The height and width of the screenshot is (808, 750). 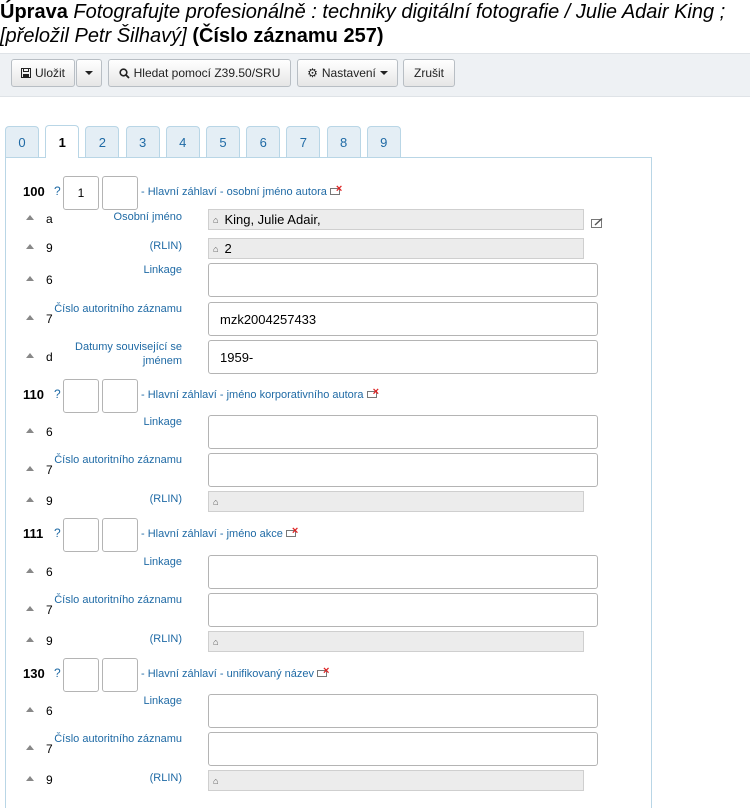 I want to click on settings-label: Nastavení, so click(x=348, y=73).